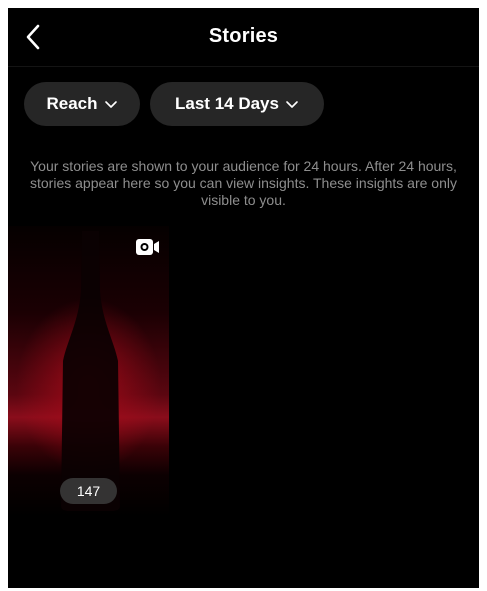 This screenshot has width=487, height=591. I want to click on metric-filter-label: Reach, so click(72, 103).